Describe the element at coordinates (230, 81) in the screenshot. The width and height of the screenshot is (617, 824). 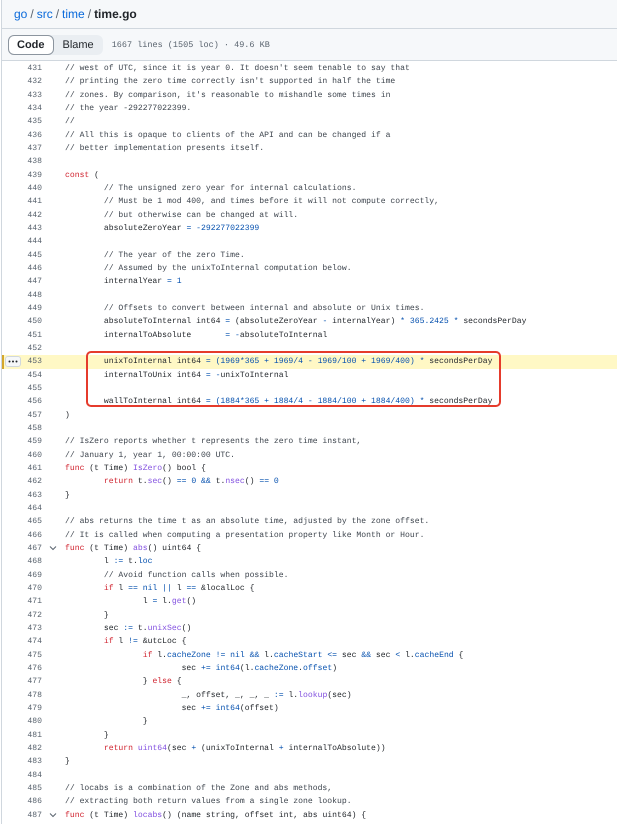
I see `code-line: // printing the zero time correctly isn't supported in half the time` at that location.